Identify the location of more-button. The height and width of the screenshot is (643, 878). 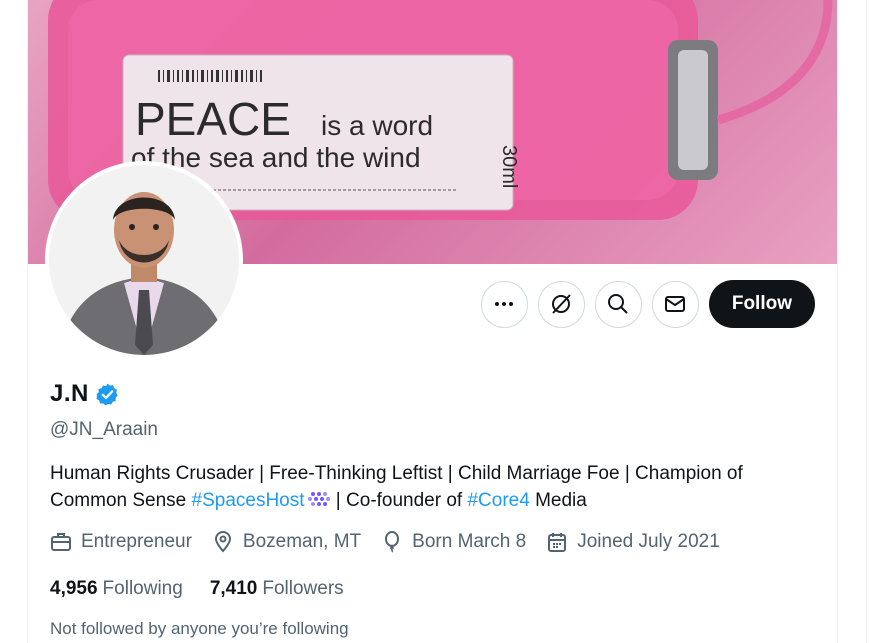
(504, 304).